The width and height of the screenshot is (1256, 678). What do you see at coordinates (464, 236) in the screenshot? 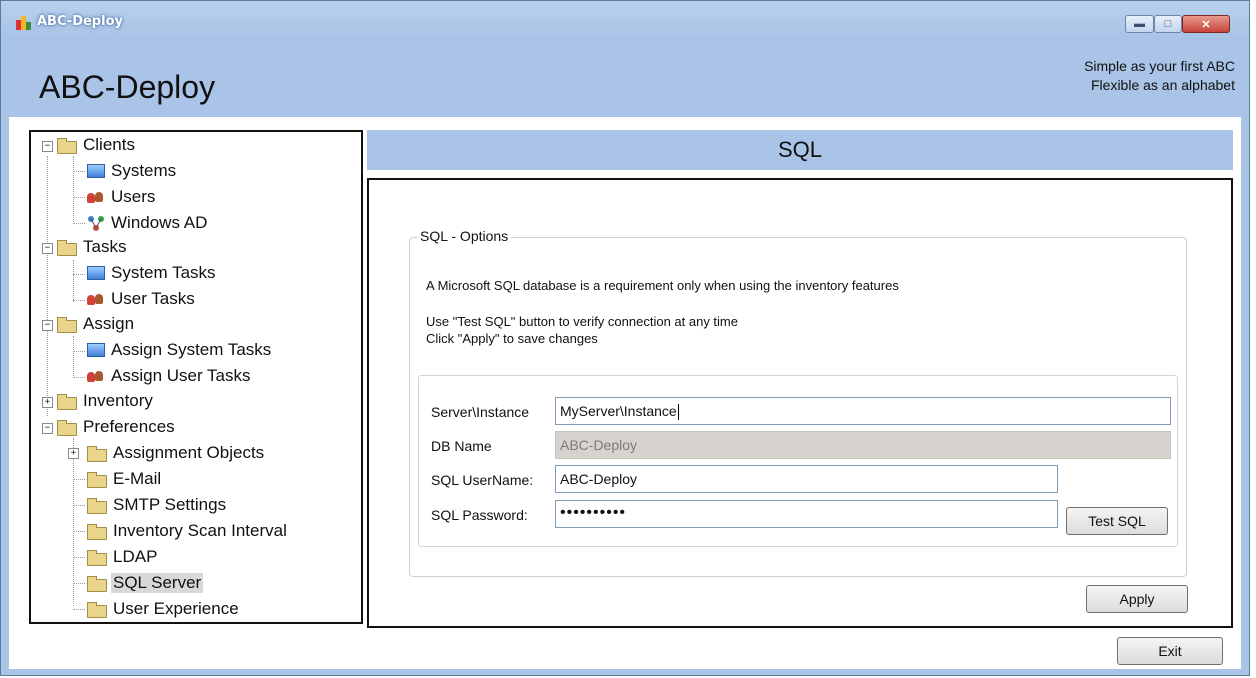
I see `sql-options-title: SQL - Options` at bounding box center [464, 236].